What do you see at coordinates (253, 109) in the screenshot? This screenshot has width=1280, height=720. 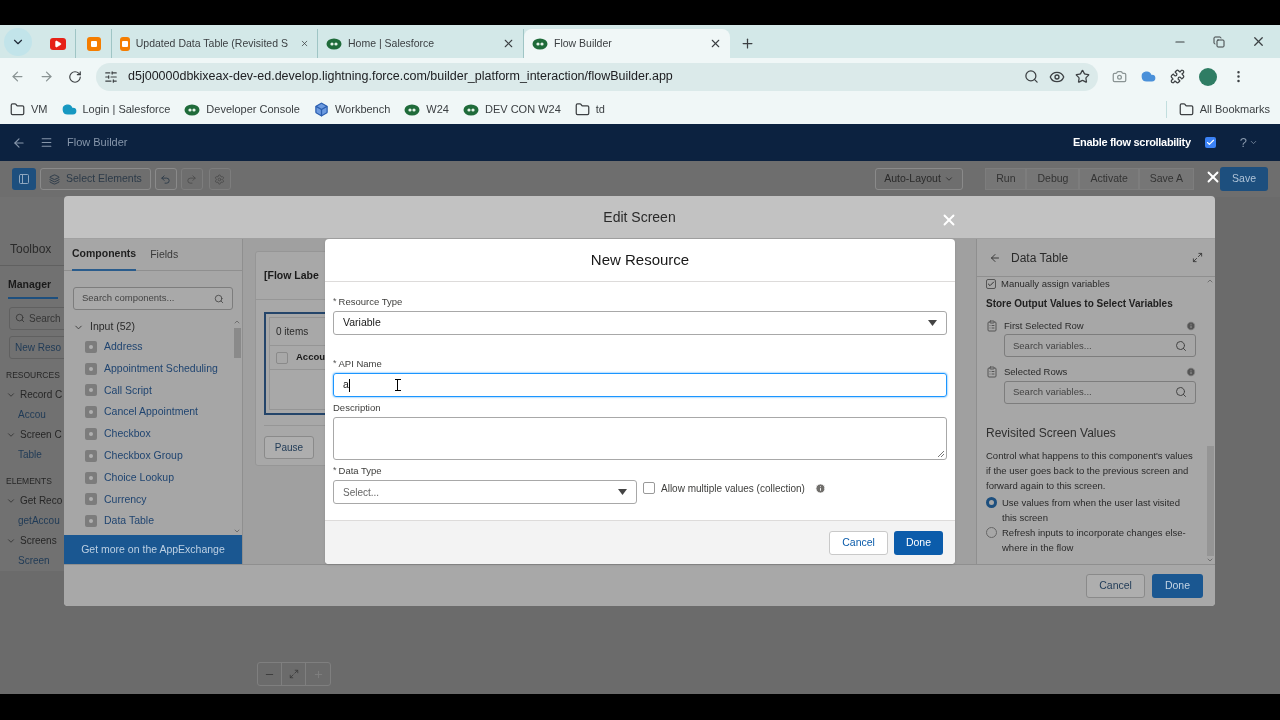 I see `bookmark: Developer Console` at bounding box center [253, 109].